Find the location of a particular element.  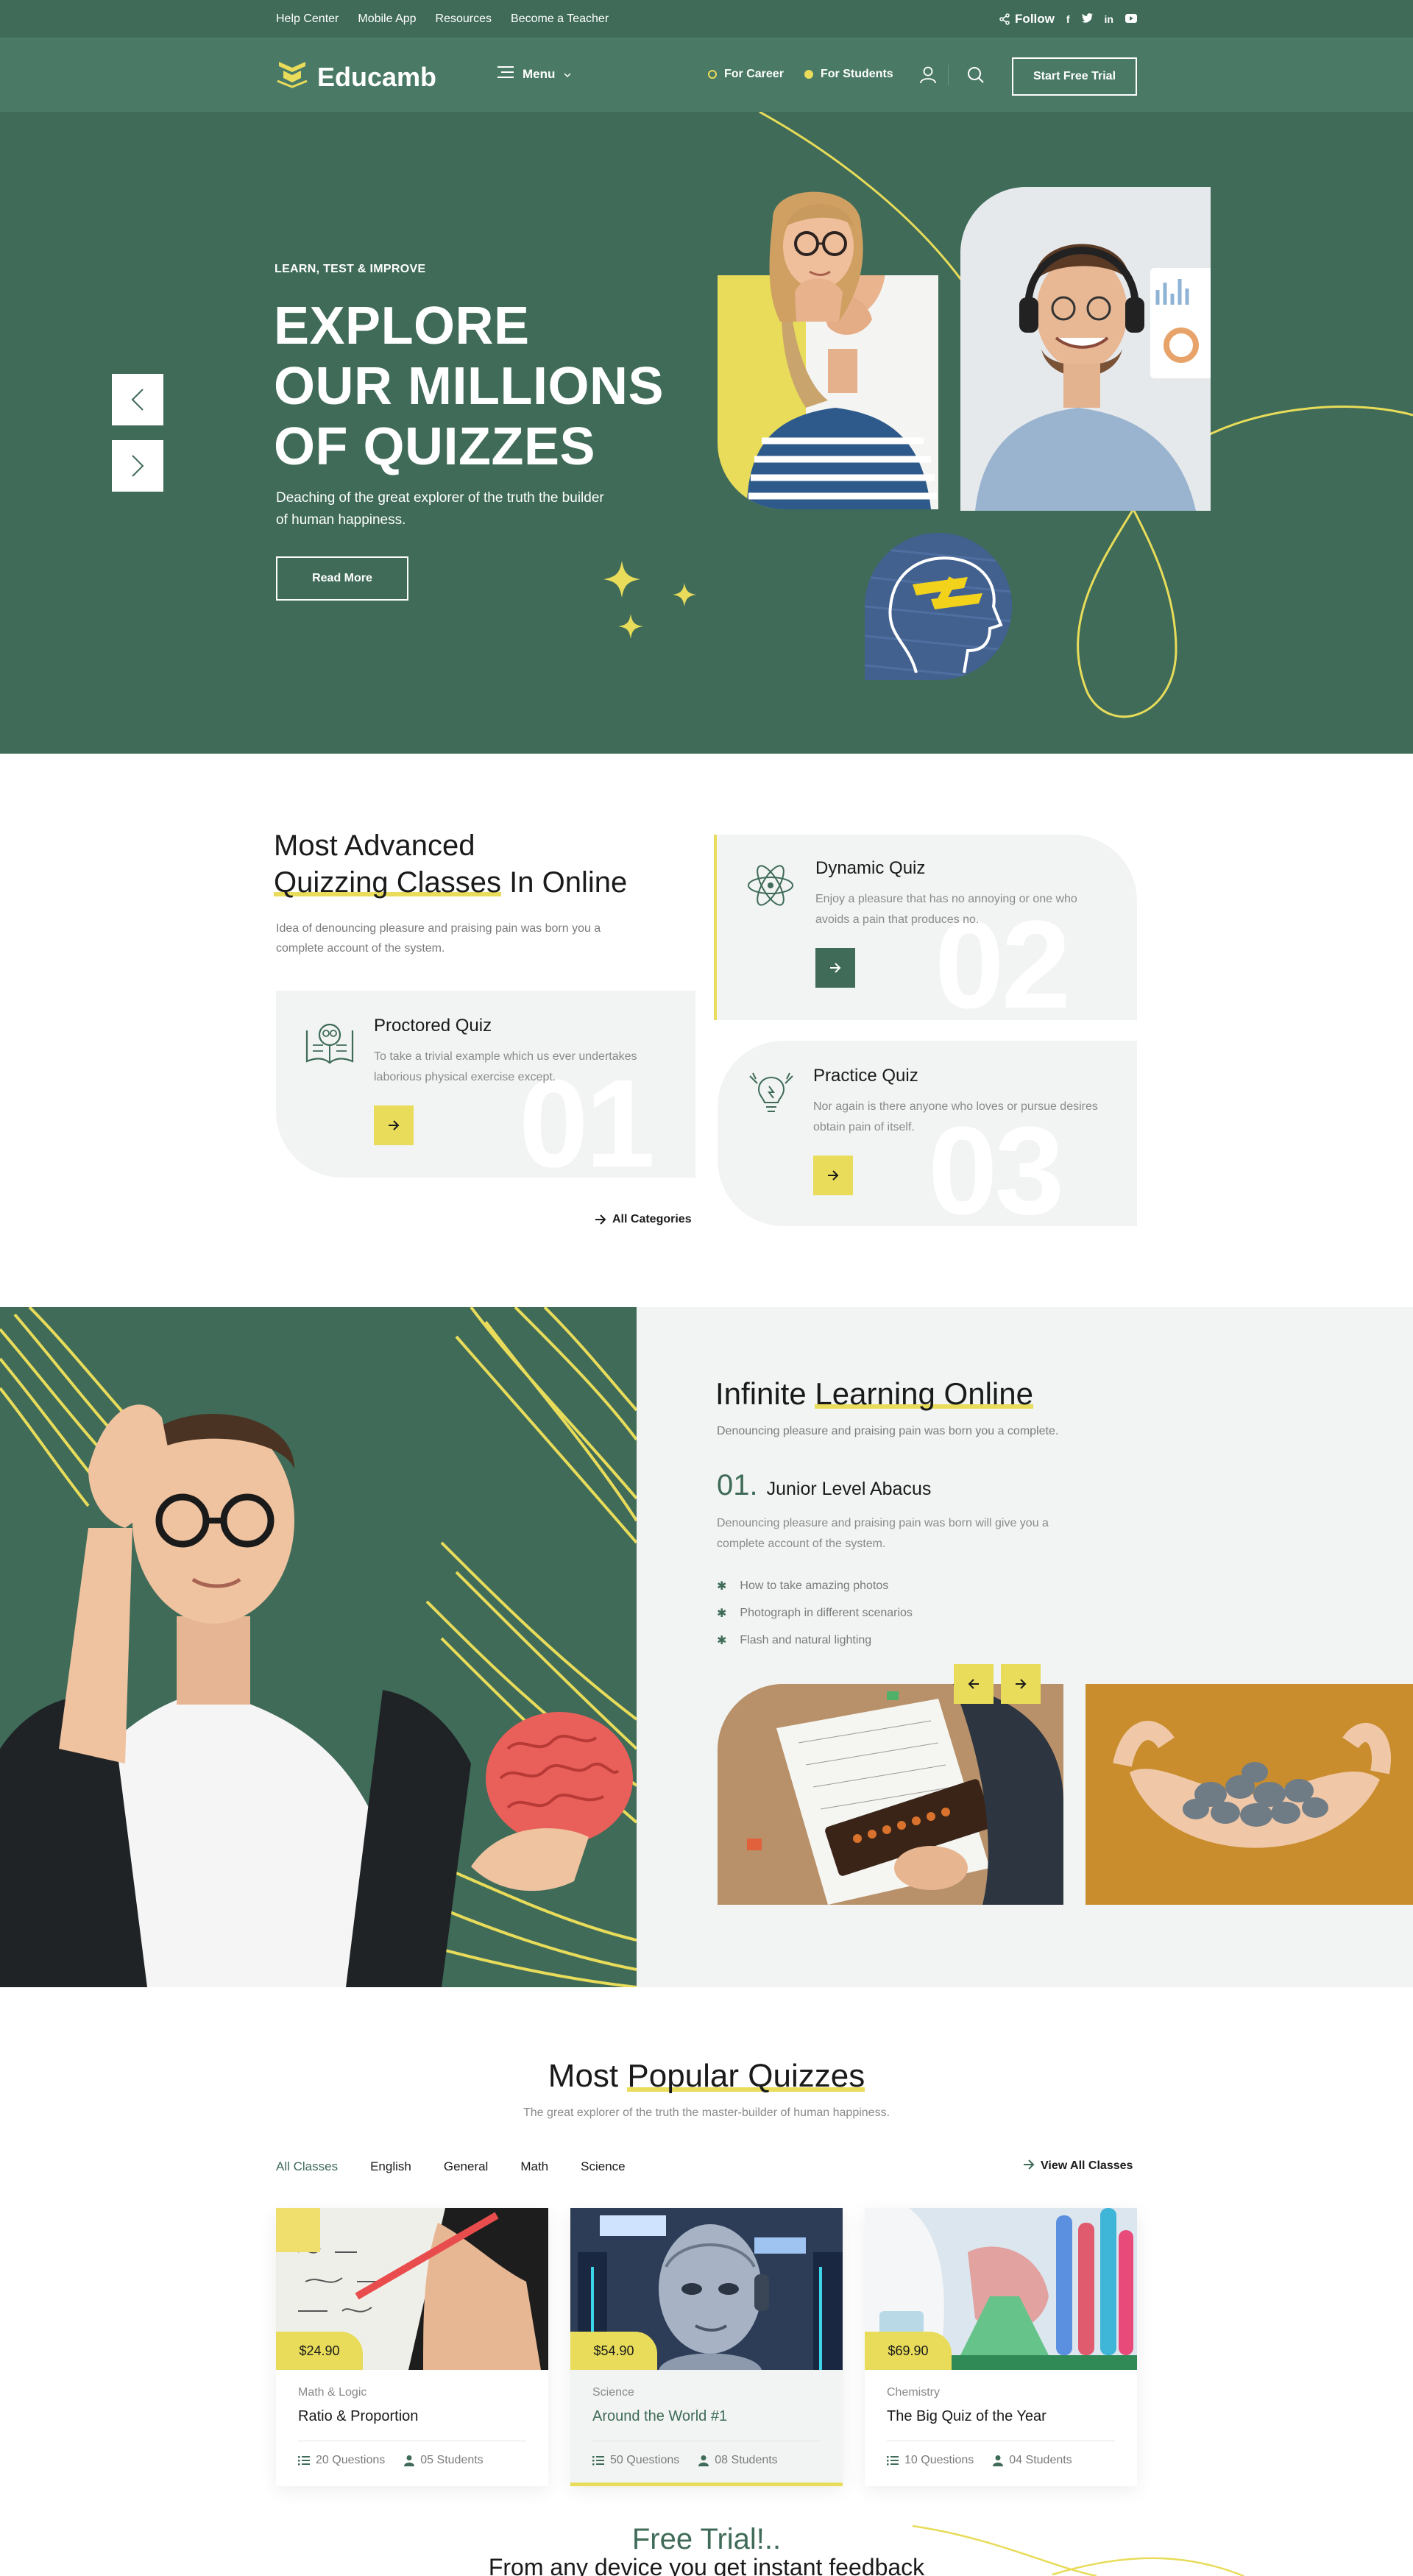

learning-title-pre: Infinite is located at coordinates (765, 1393).